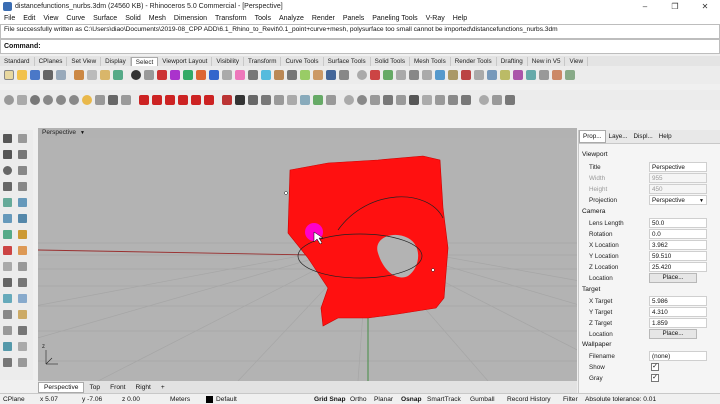 Image resolution: width=720 pixels, height=404 pixels. What do you see at coordinates (678, 223) in the screenshot?
I see `lens-length-field: 50.0` at bounding box center [678, 223].